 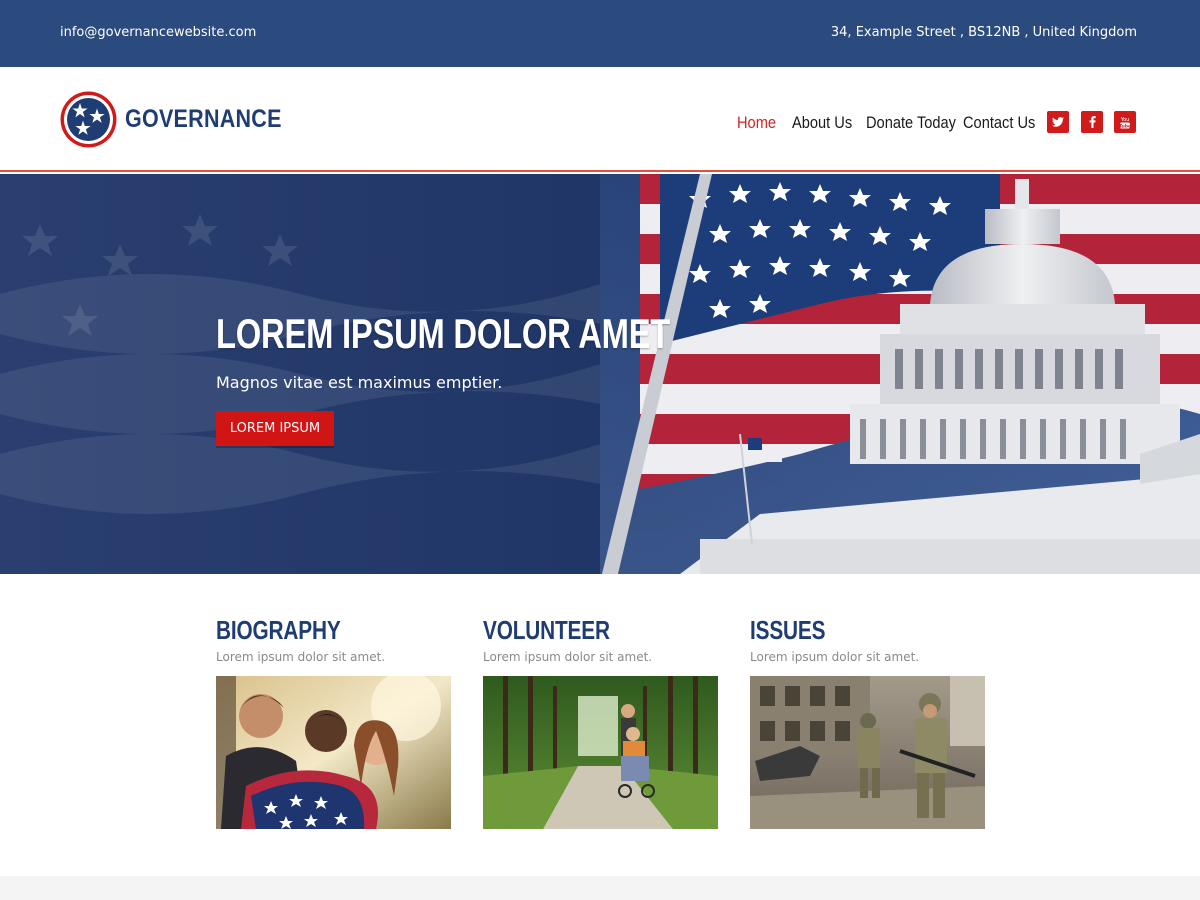 I want to click on section-title: VOLUNTEER, so click(x=577, y=630).